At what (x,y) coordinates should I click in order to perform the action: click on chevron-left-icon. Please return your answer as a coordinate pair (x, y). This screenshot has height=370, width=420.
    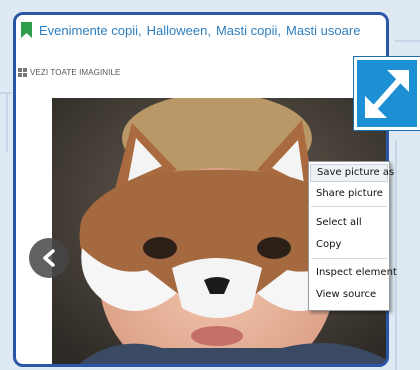
    Looking at the image, I should click on (49, 258).